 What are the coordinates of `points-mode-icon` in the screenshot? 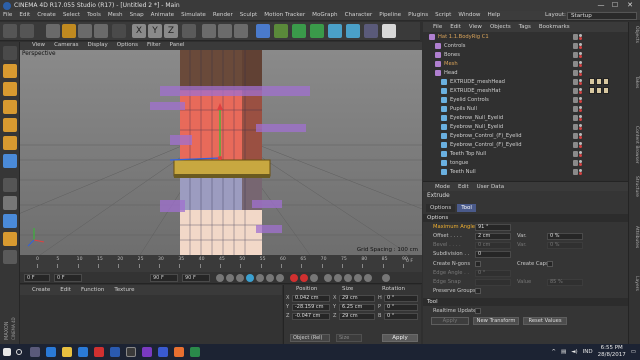 It's located at (10, 125).